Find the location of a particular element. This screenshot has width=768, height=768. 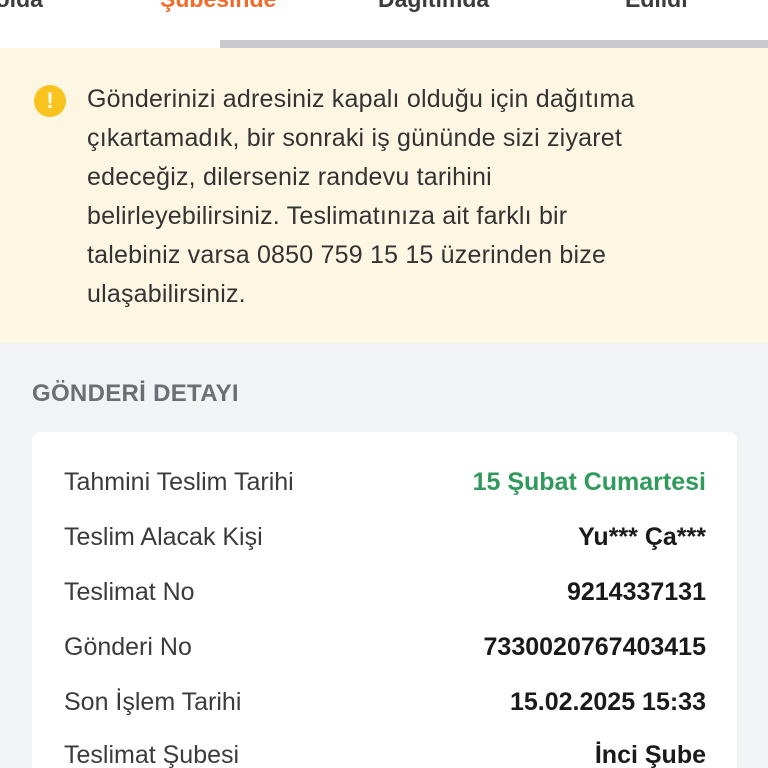

detail-label: Gönderi No is located at coordinates (128, 646).